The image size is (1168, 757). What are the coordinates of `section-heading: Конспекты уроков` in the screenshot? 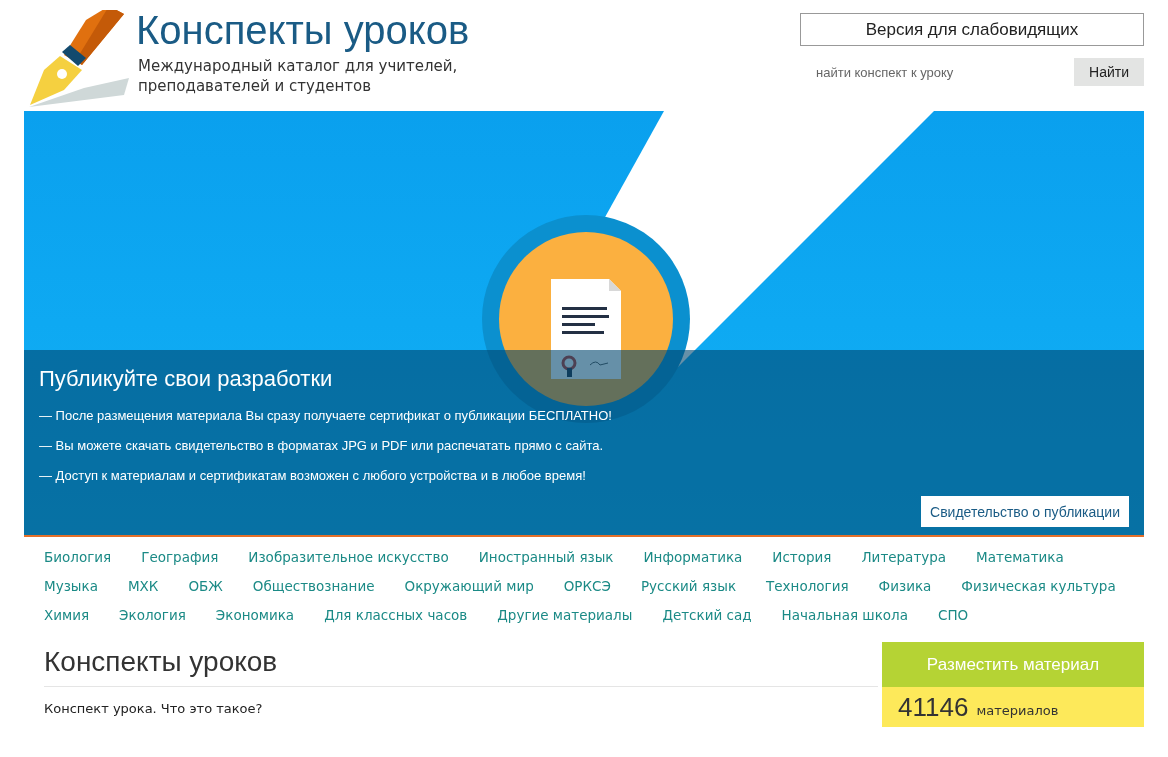 It's located at (461, 664).